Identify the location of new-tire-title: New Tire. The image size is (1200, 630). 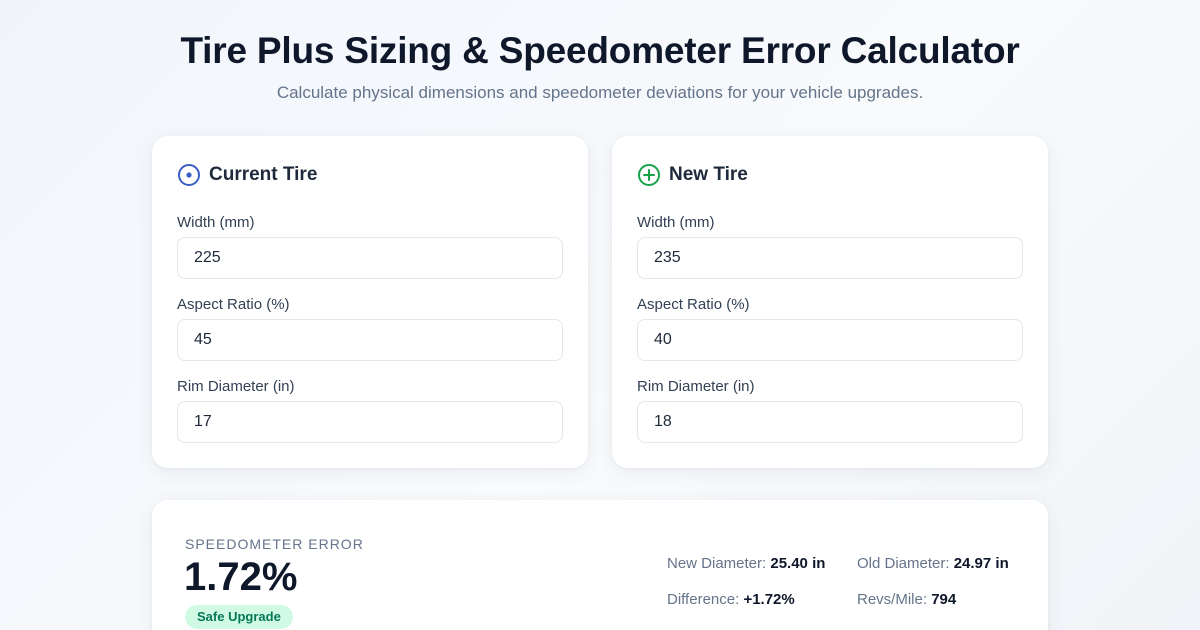
(708, 174).